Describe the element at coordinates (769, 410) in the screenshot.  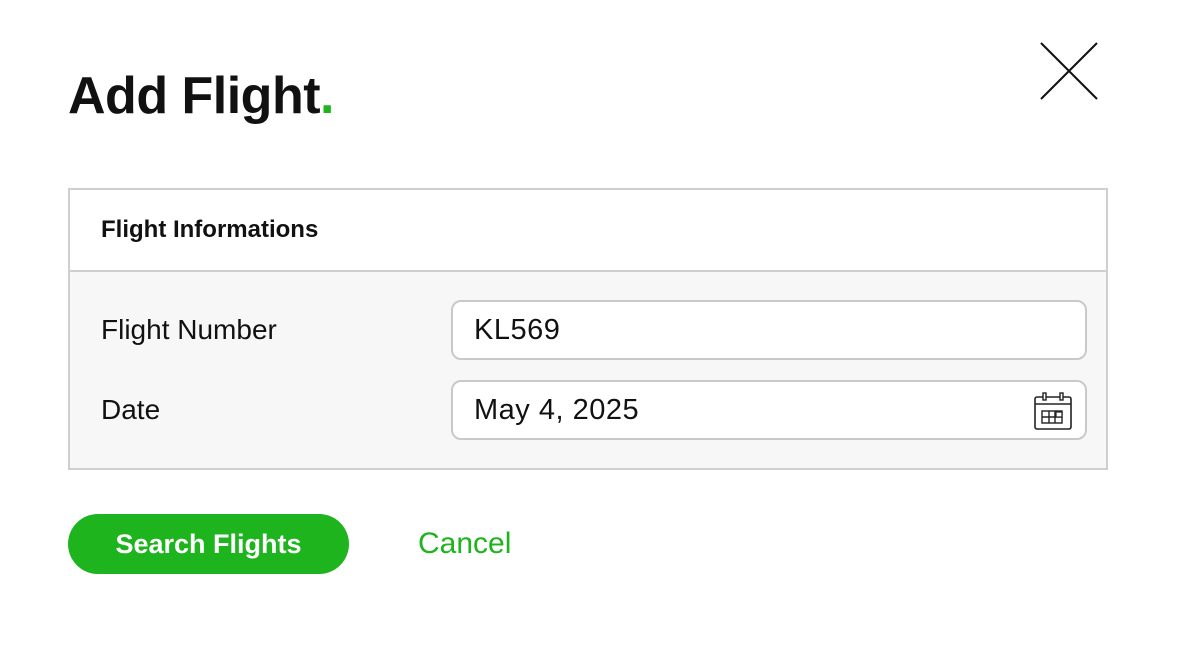
I see `date-input: May 4, 2025` at that location.